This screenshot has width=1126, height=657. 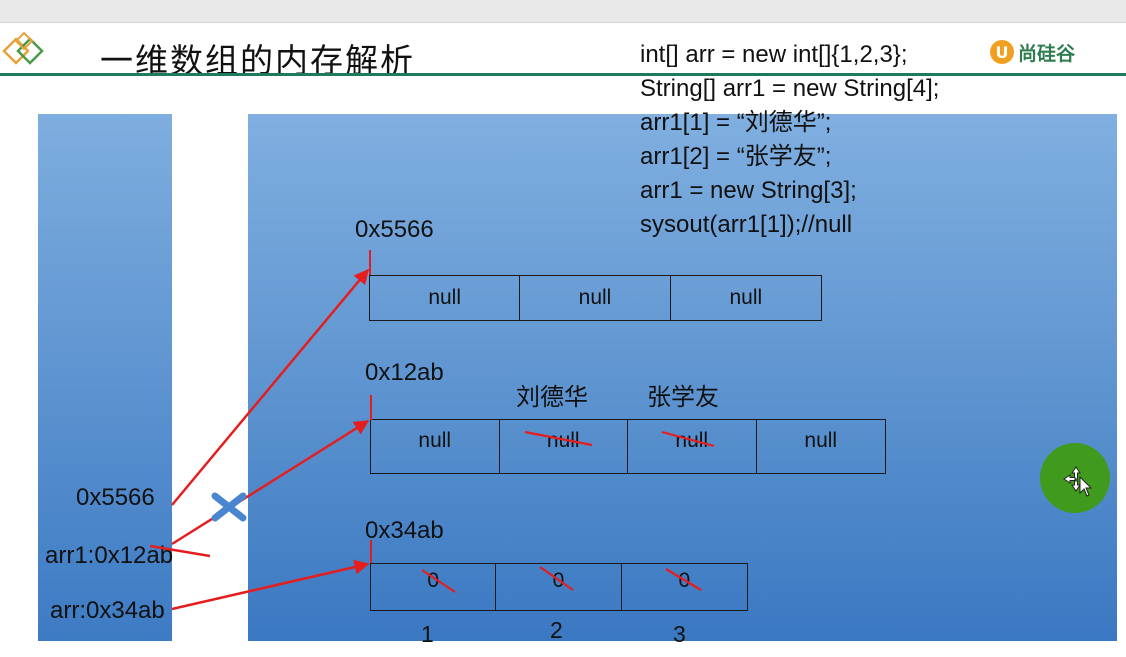 I want to click on move-cursor-button, so click(x=1075, y=478).